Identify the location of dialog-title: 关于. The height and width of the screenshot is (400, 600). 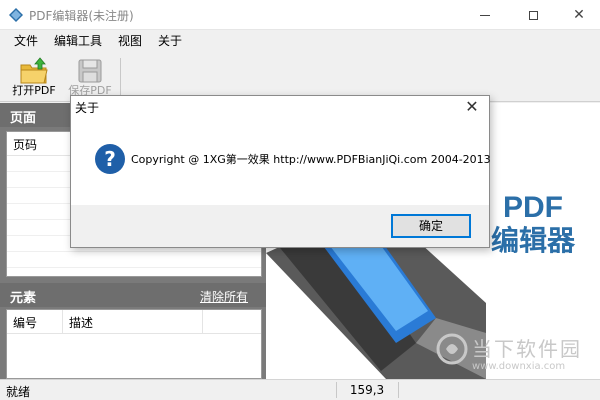
(87, 108).